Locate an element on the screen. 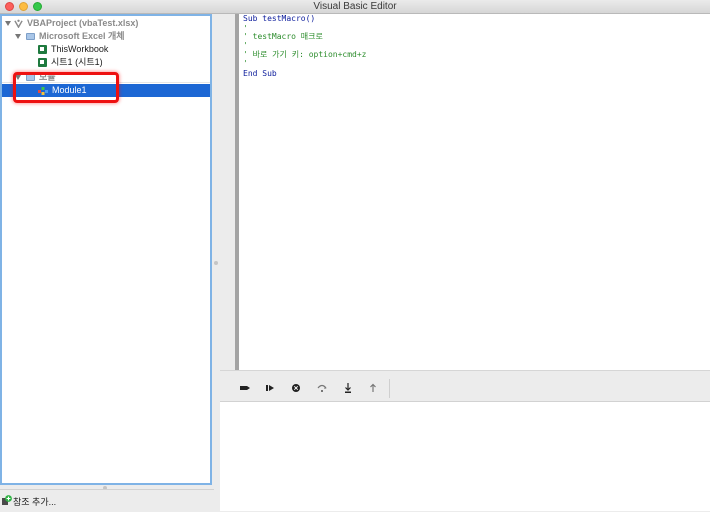 The width and height of the screenshot is (710, 512). tree-item-label: VBAProject (vbaTest.xlsx) is located at coordinates (83, 23).